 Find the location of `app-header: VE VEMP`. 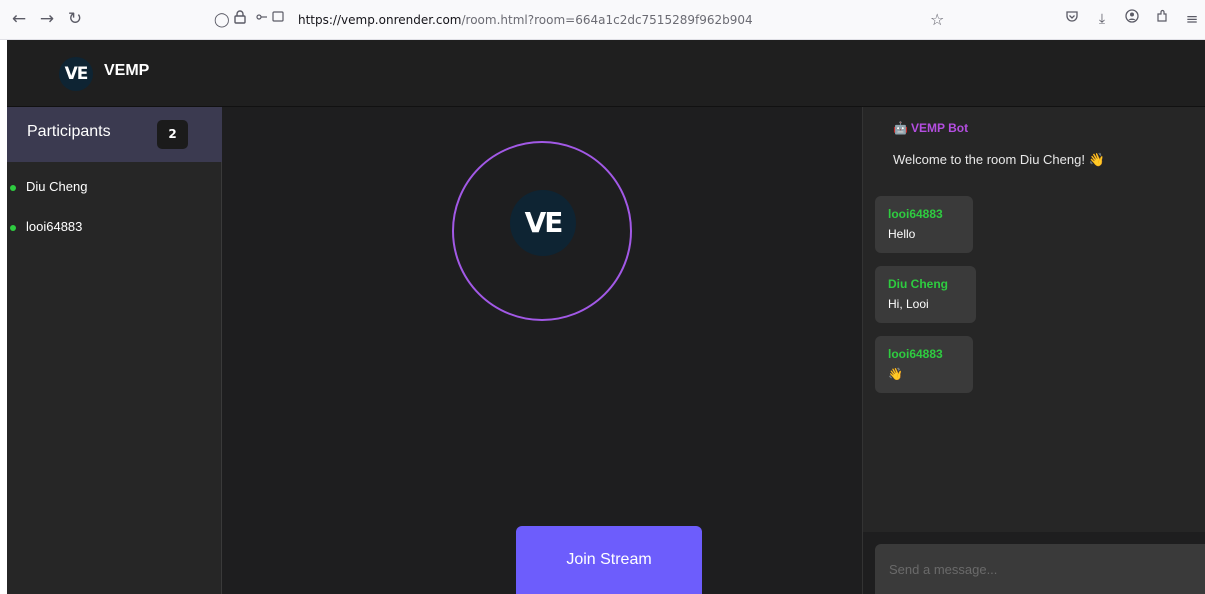

app-header: VE VEMP is located at coordinates (606, 73).